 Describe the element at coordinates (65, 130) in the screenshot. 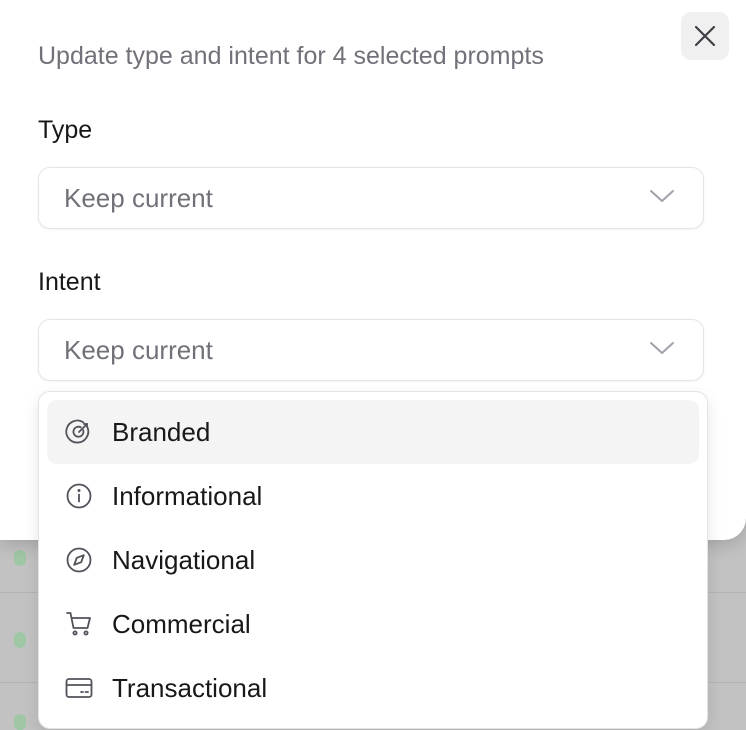

I see `type-label: Type` at that location.